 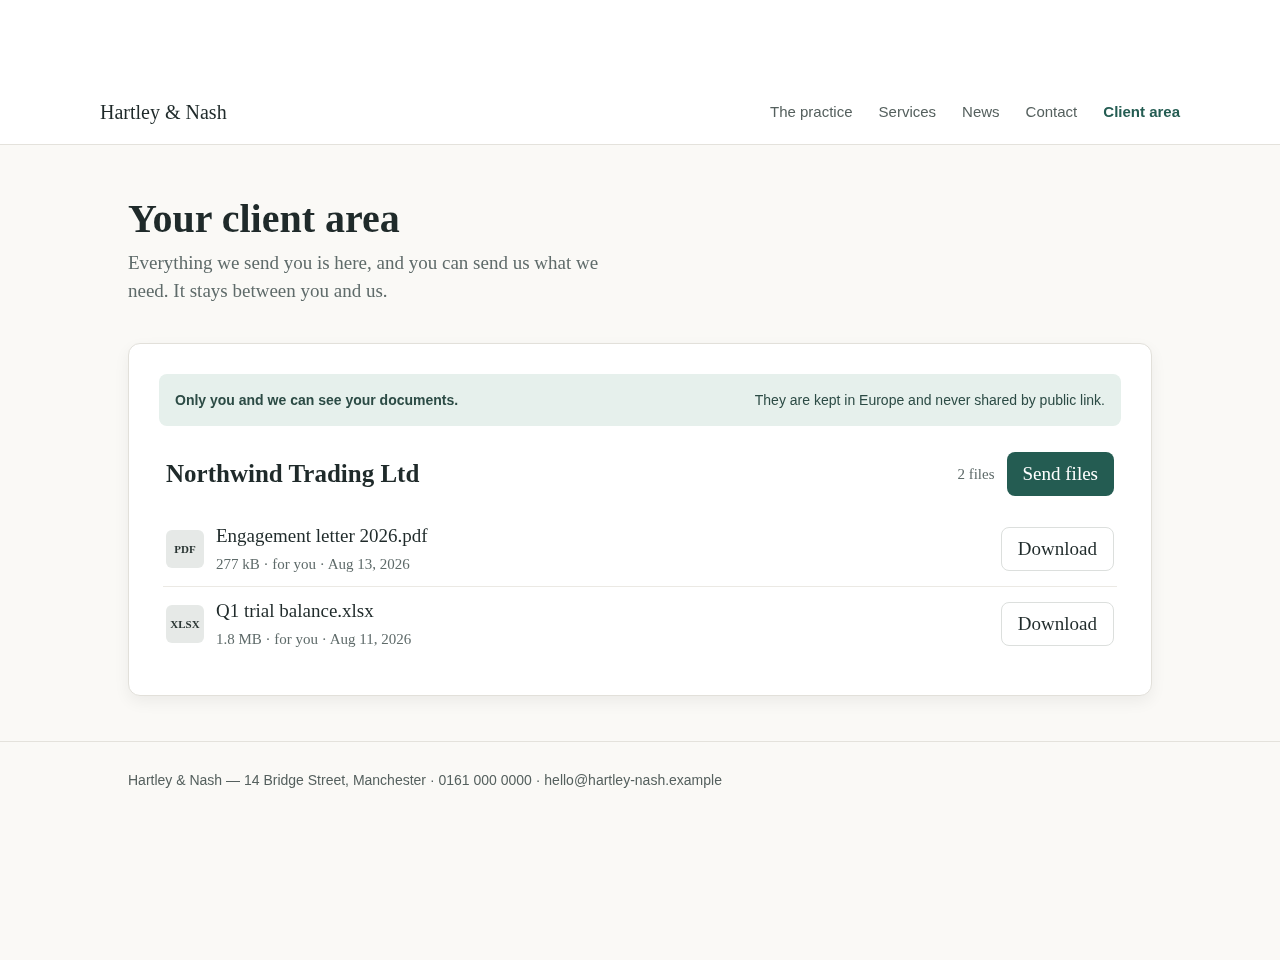 I want to click on file-details: 277 kB · for you · Aug 13, 2026, so click(x=313, y=564).